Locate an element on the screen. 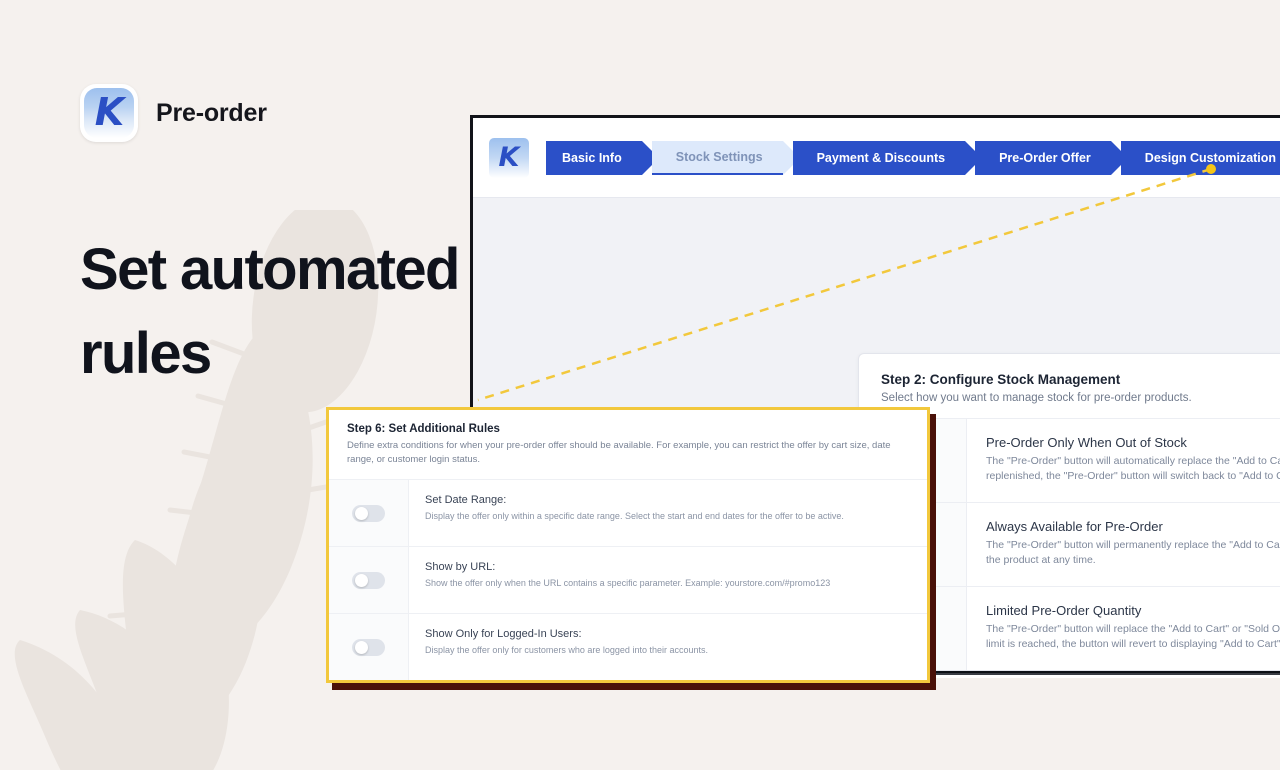  toggle-logged-in-users-only is located at coordinates (368, 647).